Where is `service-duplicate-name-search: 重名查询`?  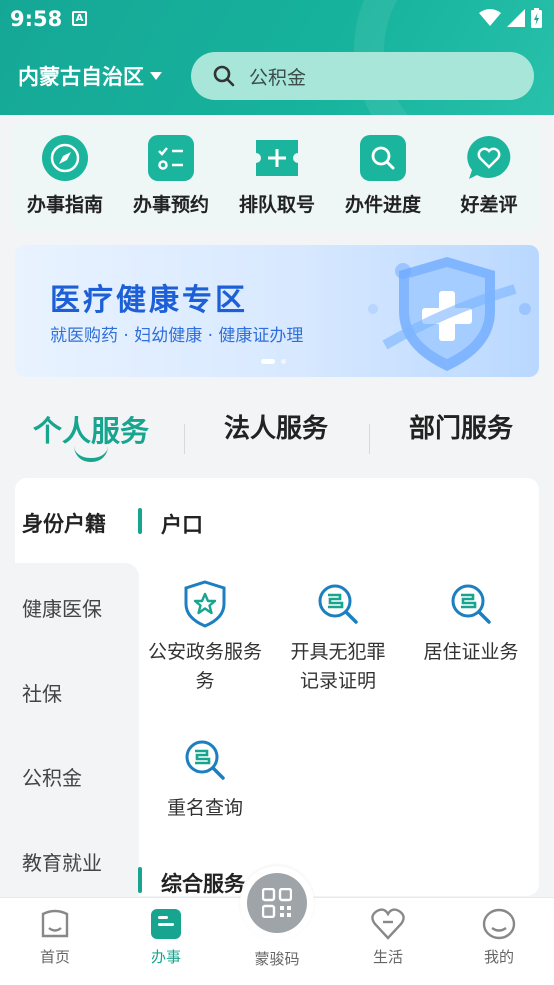
service-duplicate-name-search: 重名查询 is located at coordinates (205, 779).